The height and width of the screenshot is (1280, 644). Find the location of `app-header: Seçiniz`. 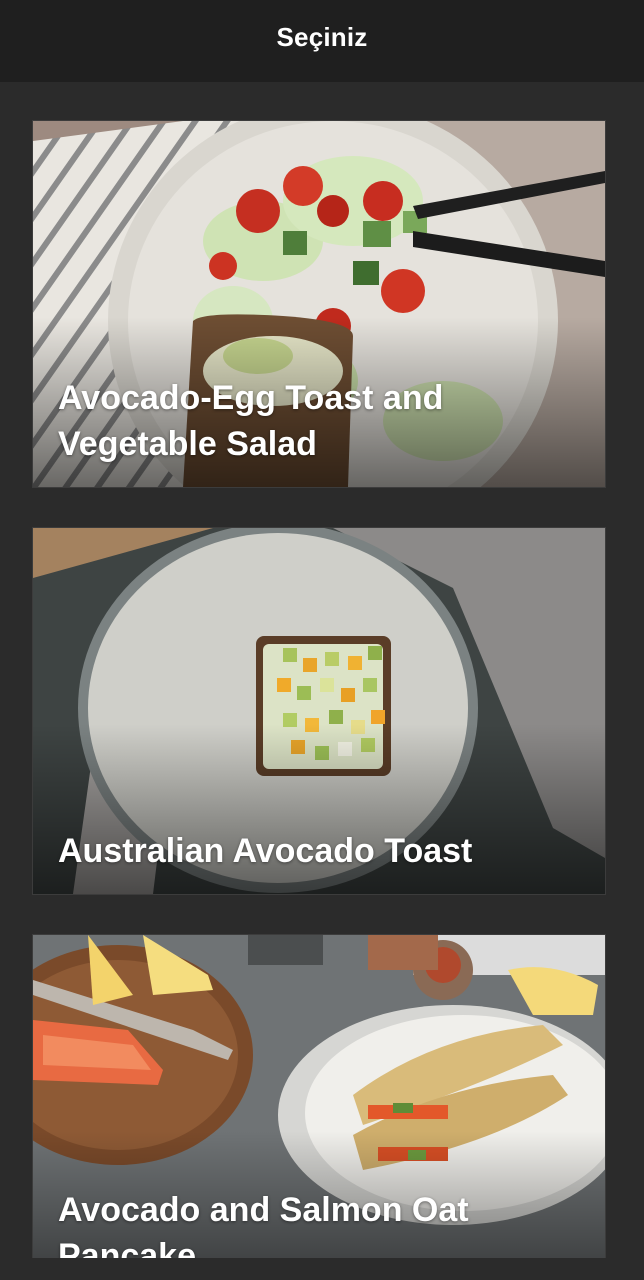

app-header: Seçiniz is located at coordinates (322, 41).